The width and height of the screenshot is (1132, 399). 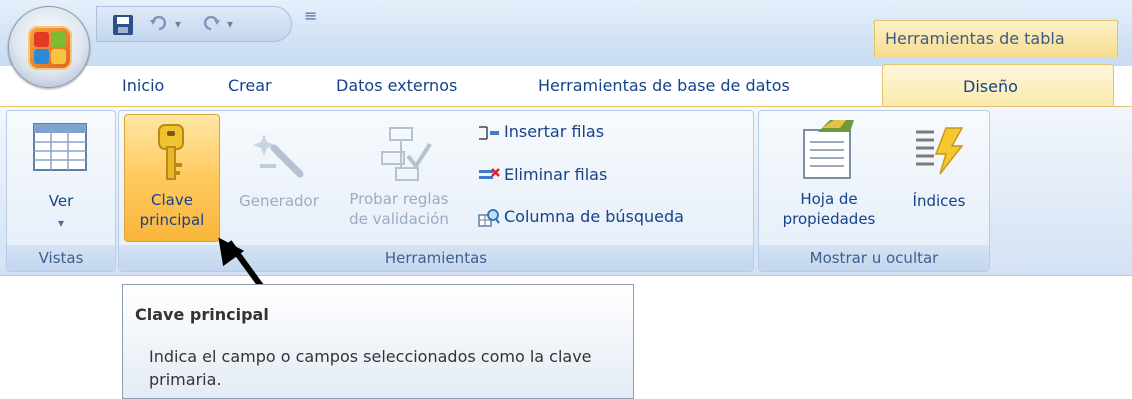 I want to click on generador-label: Generador, so click(x=279, y=201).